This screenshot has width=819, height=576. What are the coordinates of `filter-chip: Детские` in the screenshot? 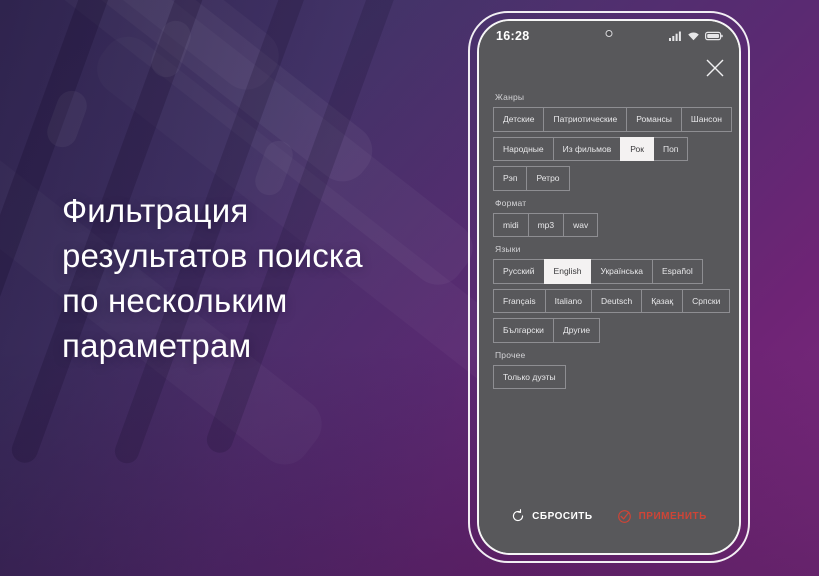 It's located at (519, 119).